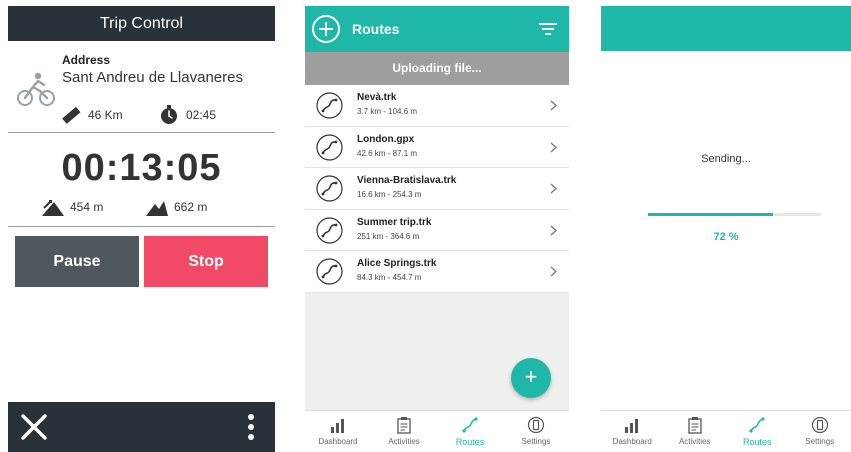 Image resolution: width=851 pixels, height=452 pixels. Describe the element at coordinates (87, 207) in the screenshot. I see `ascent-value: 454 m` at that location.